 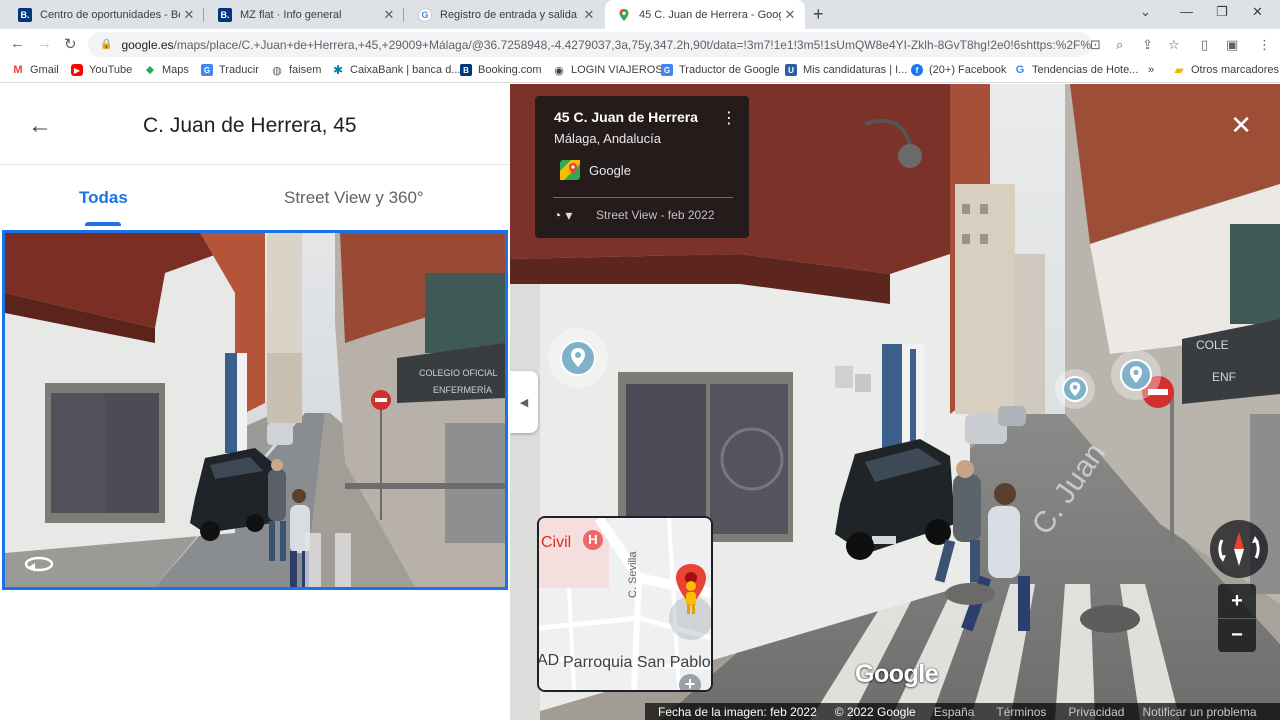 What do you see at coordinates (720, 70) in the screenshot?
I see `bookmark-traductor: G Traductor de Google` at bounding box center [720, 70].